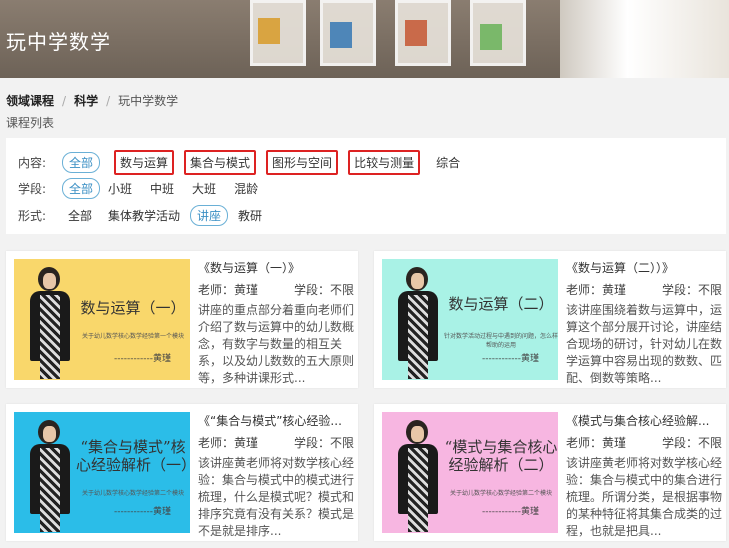 This screenshot has width=729, height=548. I want to click on breadcrumb-current: 玩中学数学, so click(148, 101).